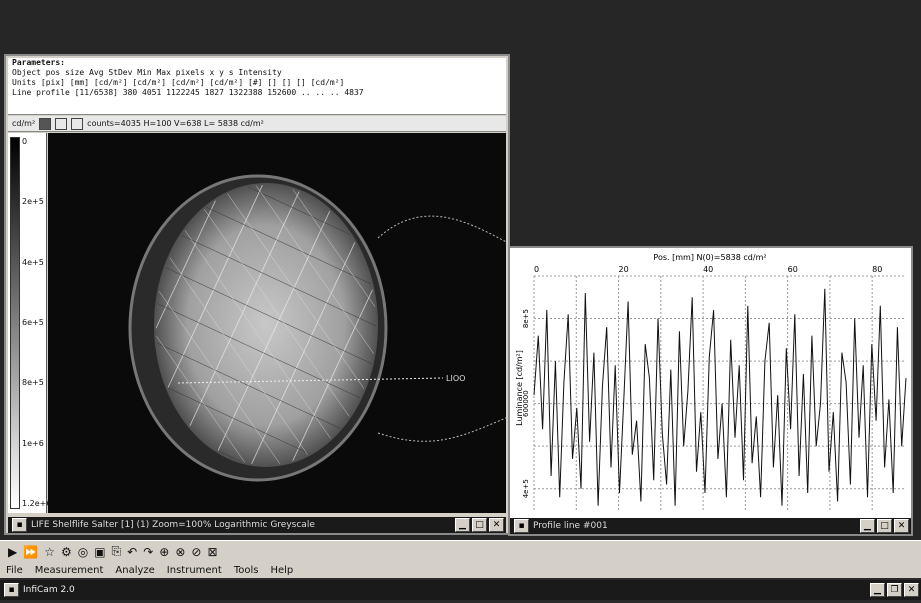 Image resolution: width=921 pixels, height=603 pixels. I want to click on menu-item-instrument: Instrument, so click(194, 570).